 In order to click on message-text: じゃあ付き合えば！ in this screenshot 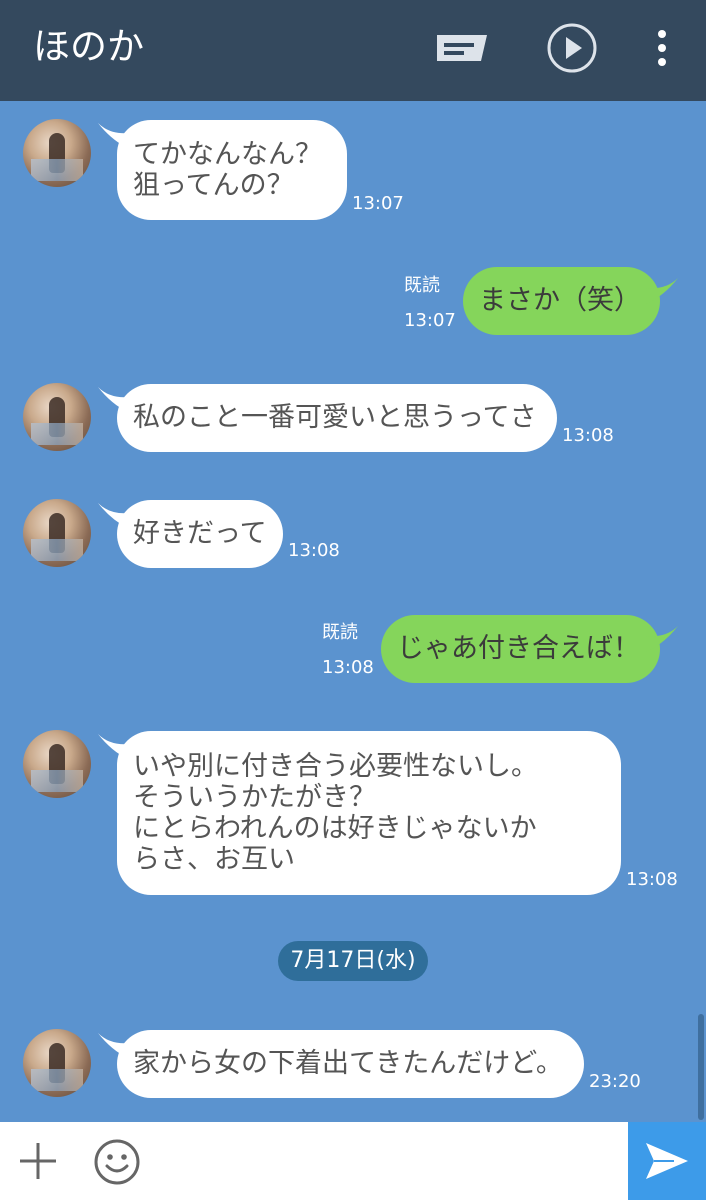, I will do `click(518, 648)`.